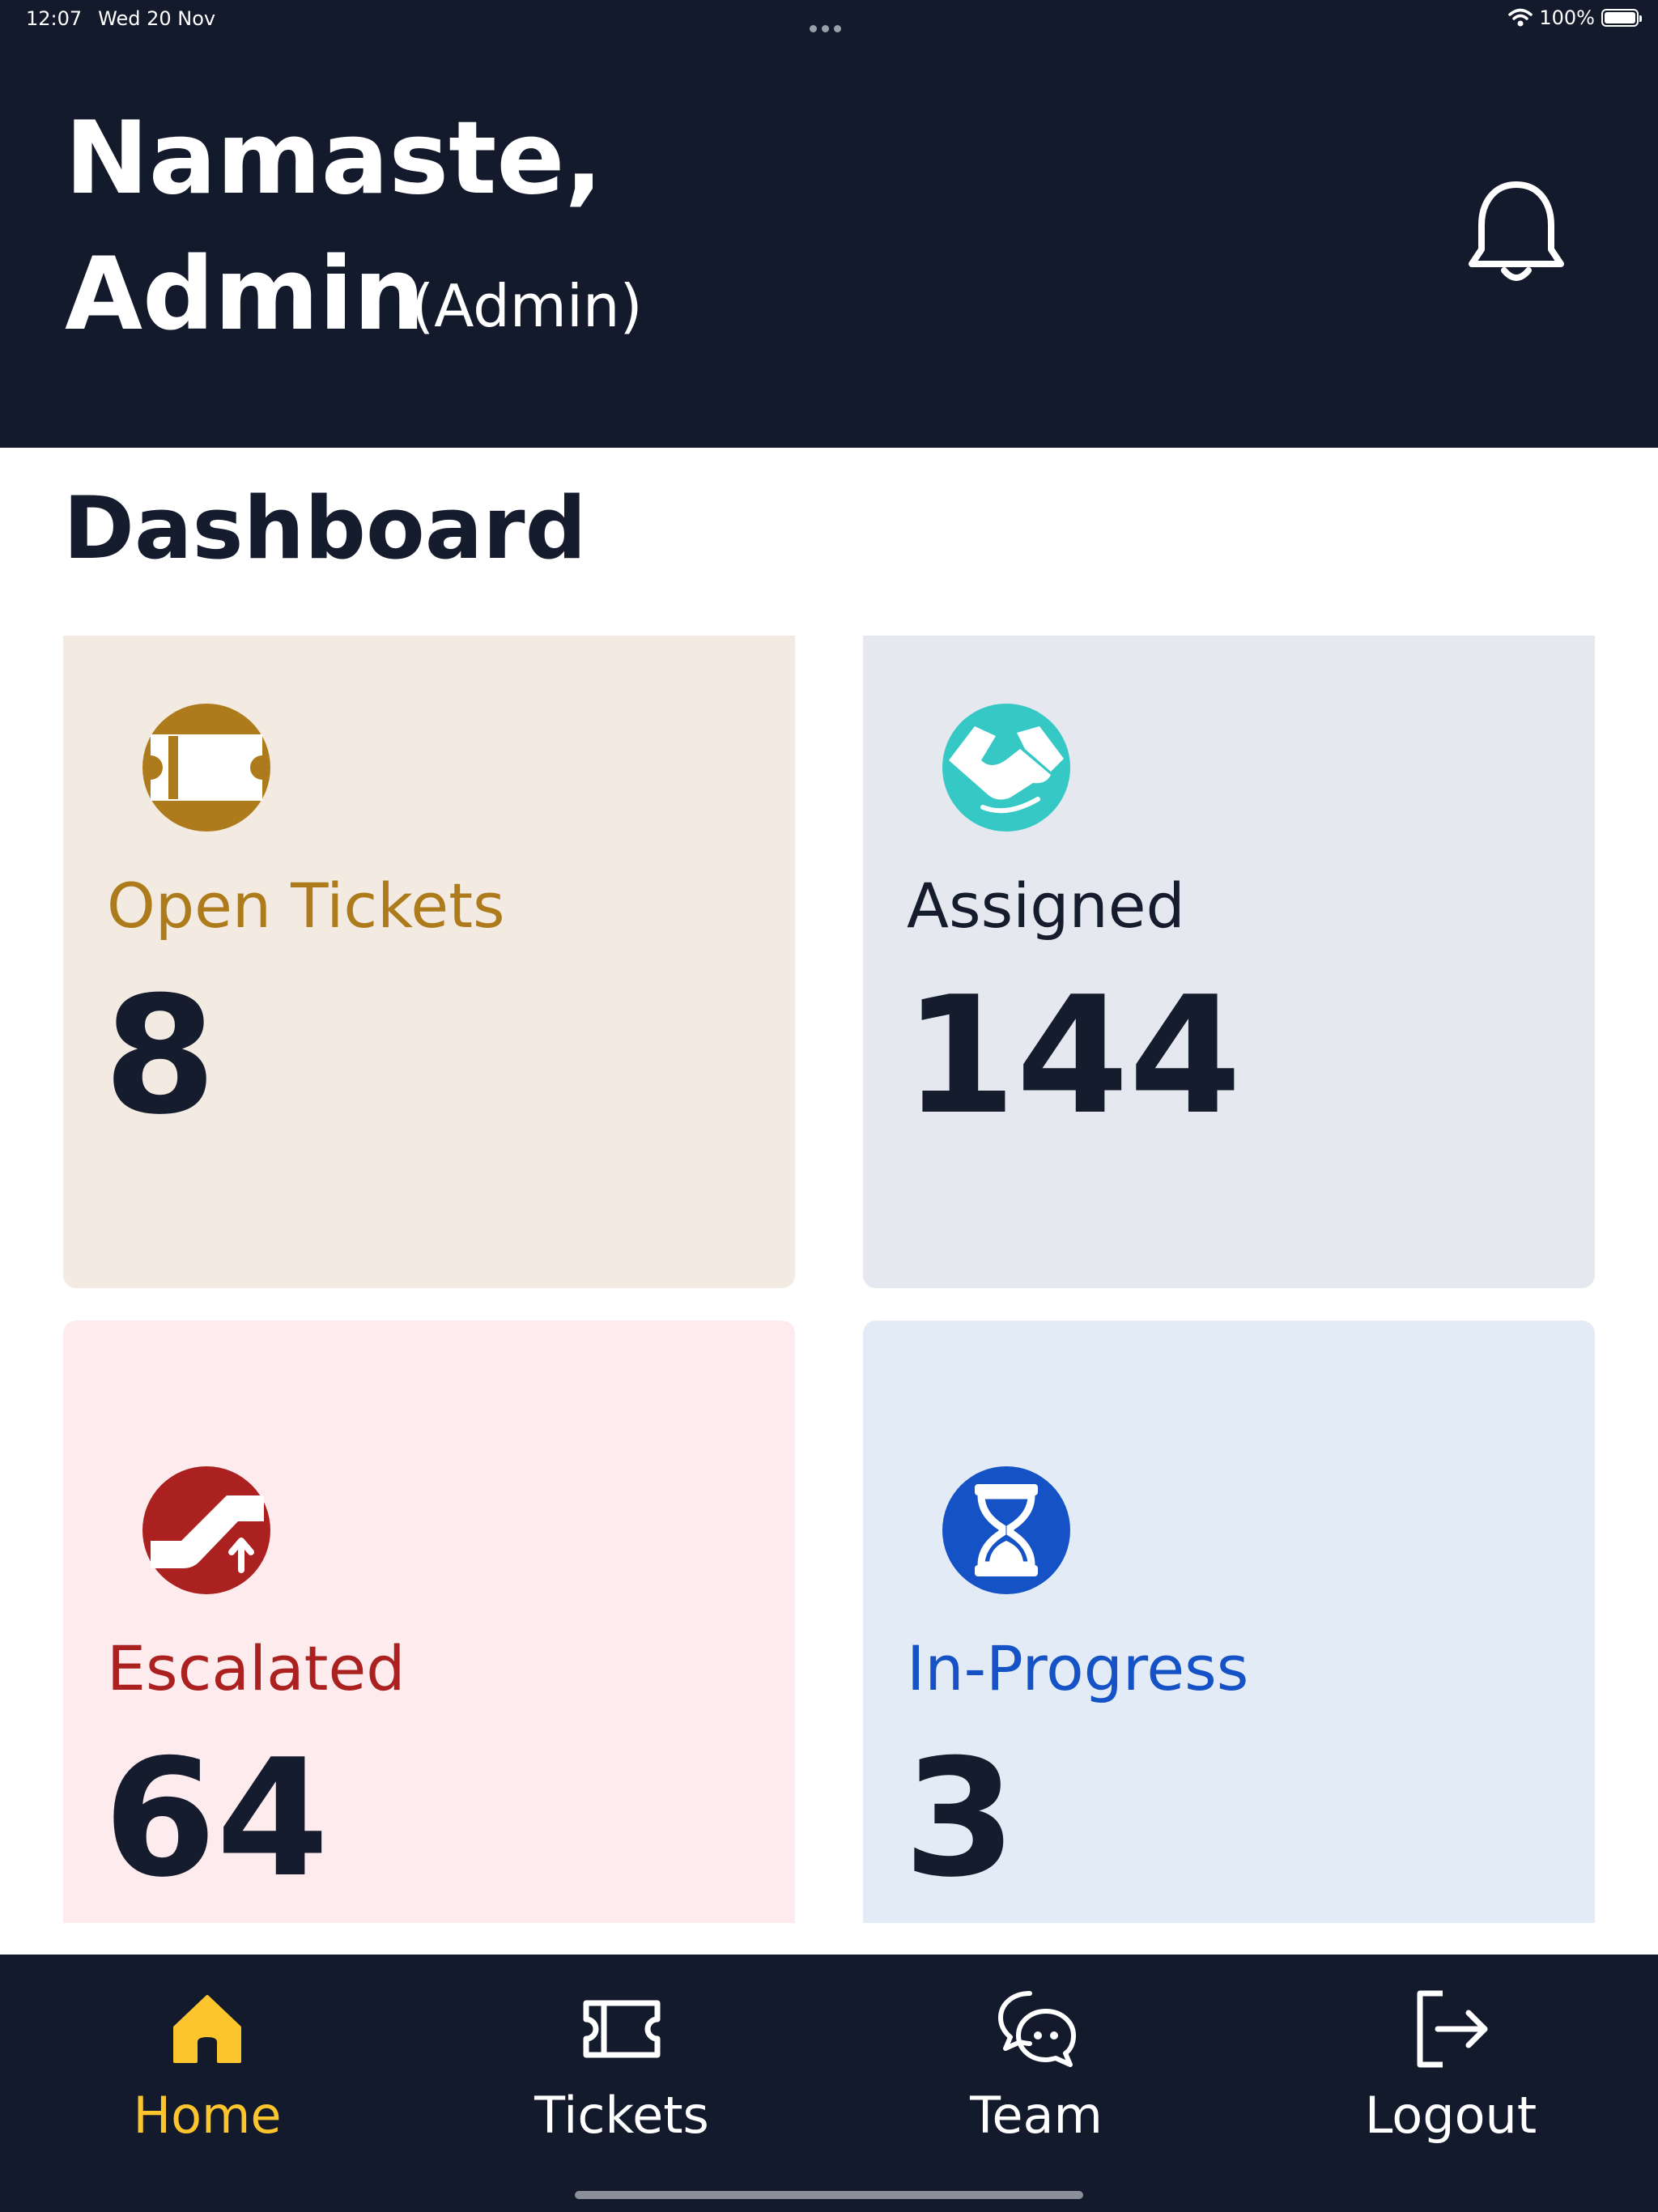 This screenshot has height=2212, width=1658. What do you see at coordinates (527, 306) in the screenshot?
I see `user-role: (Admin)` at bounding box center [527, 306].